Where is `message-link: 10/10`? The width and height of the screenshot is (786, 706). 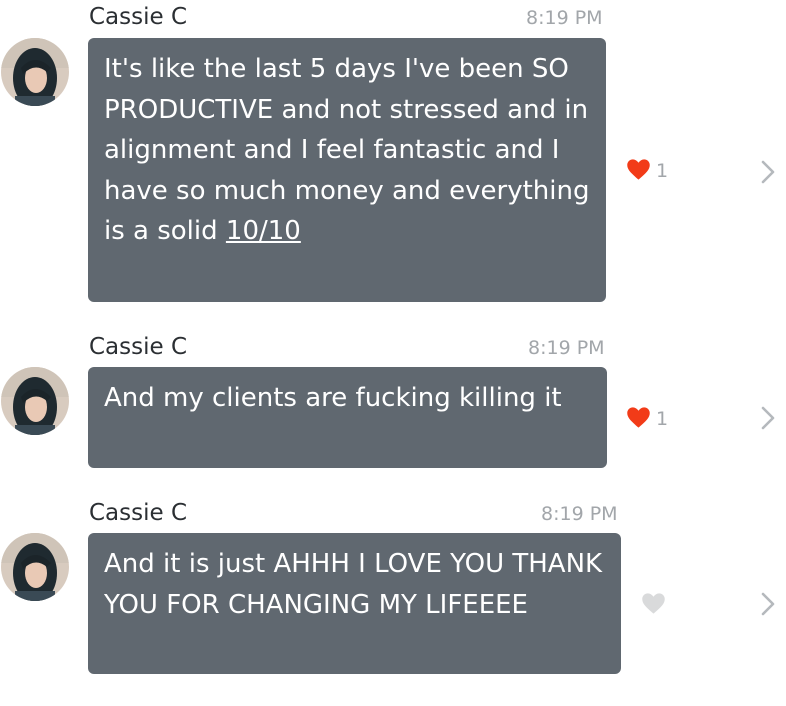
message-link: 10/10 is located at coordinates (263, 231).